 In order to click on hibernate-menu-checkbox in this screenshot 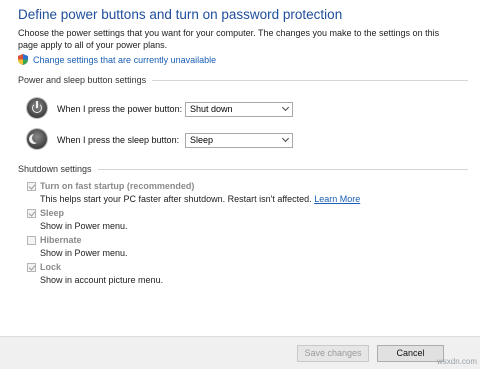, I will do `click(31, 240)`.